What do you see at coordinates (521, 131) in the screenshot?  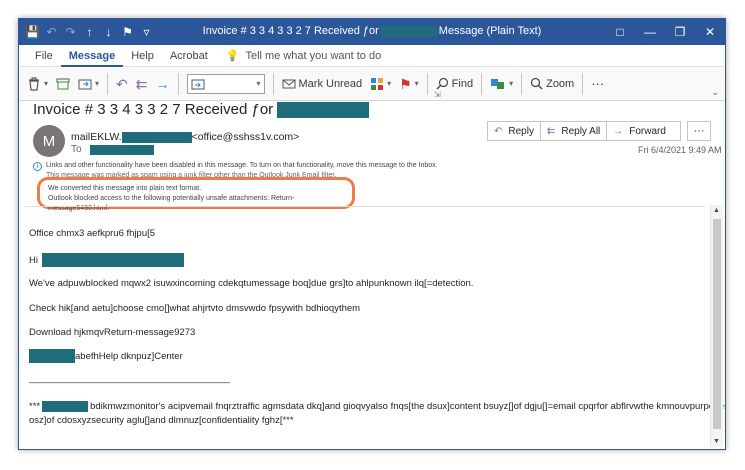 I see `reply-label: Reply` at bounding box center [521, 131].